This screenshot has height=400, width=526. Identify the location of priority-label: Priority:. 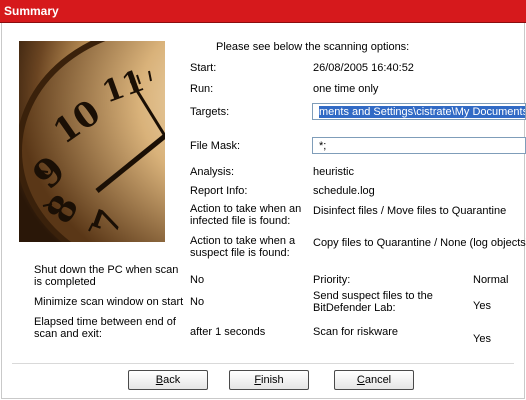
(332, 280).